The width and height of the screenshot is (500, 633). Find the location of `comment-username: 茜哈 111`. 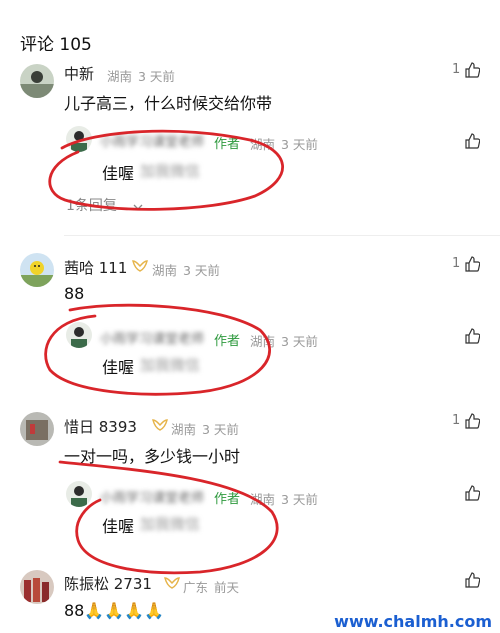

comment-username: 茜哈 111 is located at coordinates (95, 267).